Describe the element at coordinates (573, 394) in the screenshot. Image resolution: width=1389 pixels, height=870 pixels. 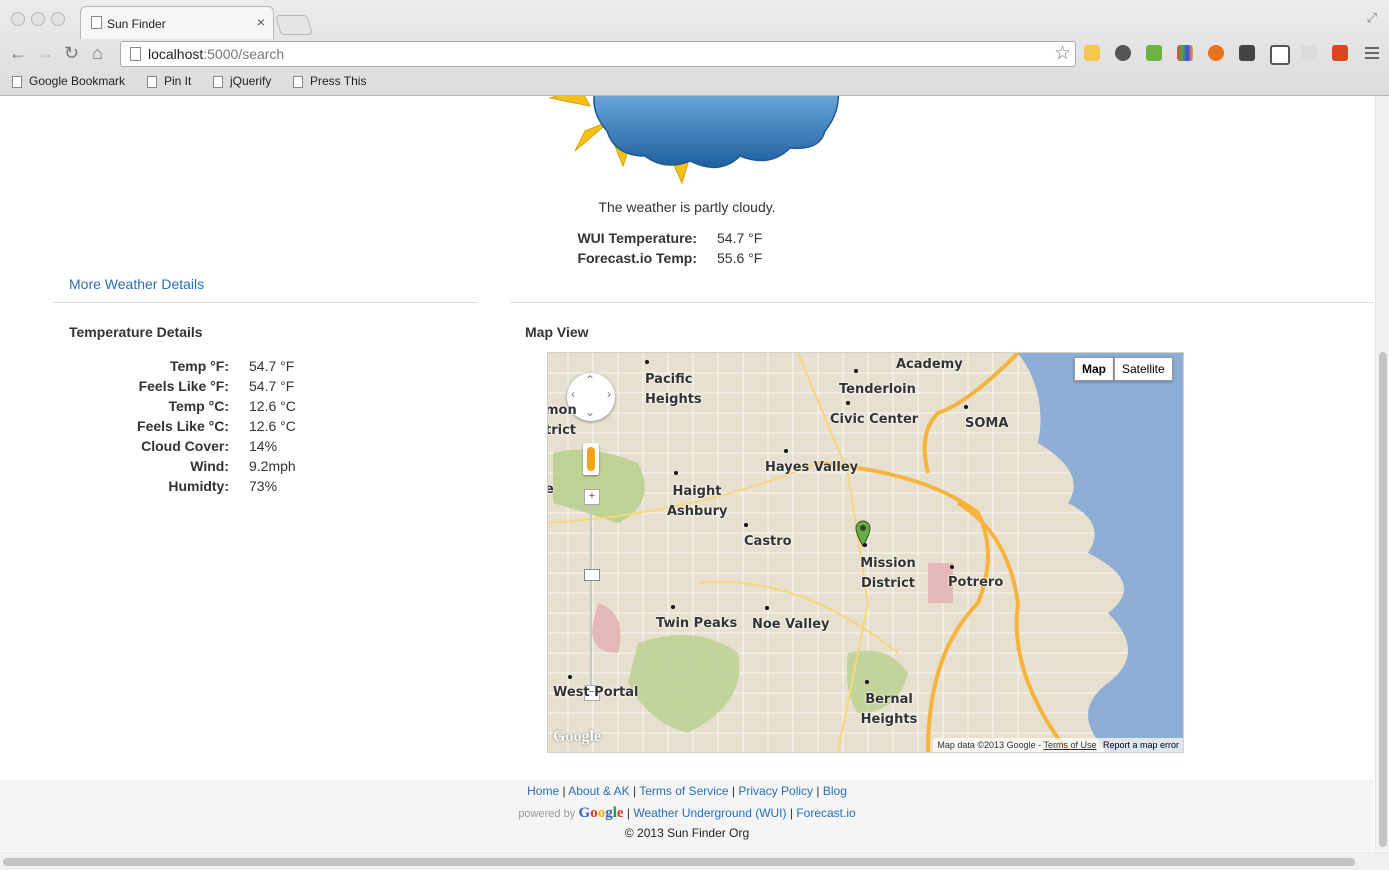
I see `pan-left-icon: ‹` at that location.